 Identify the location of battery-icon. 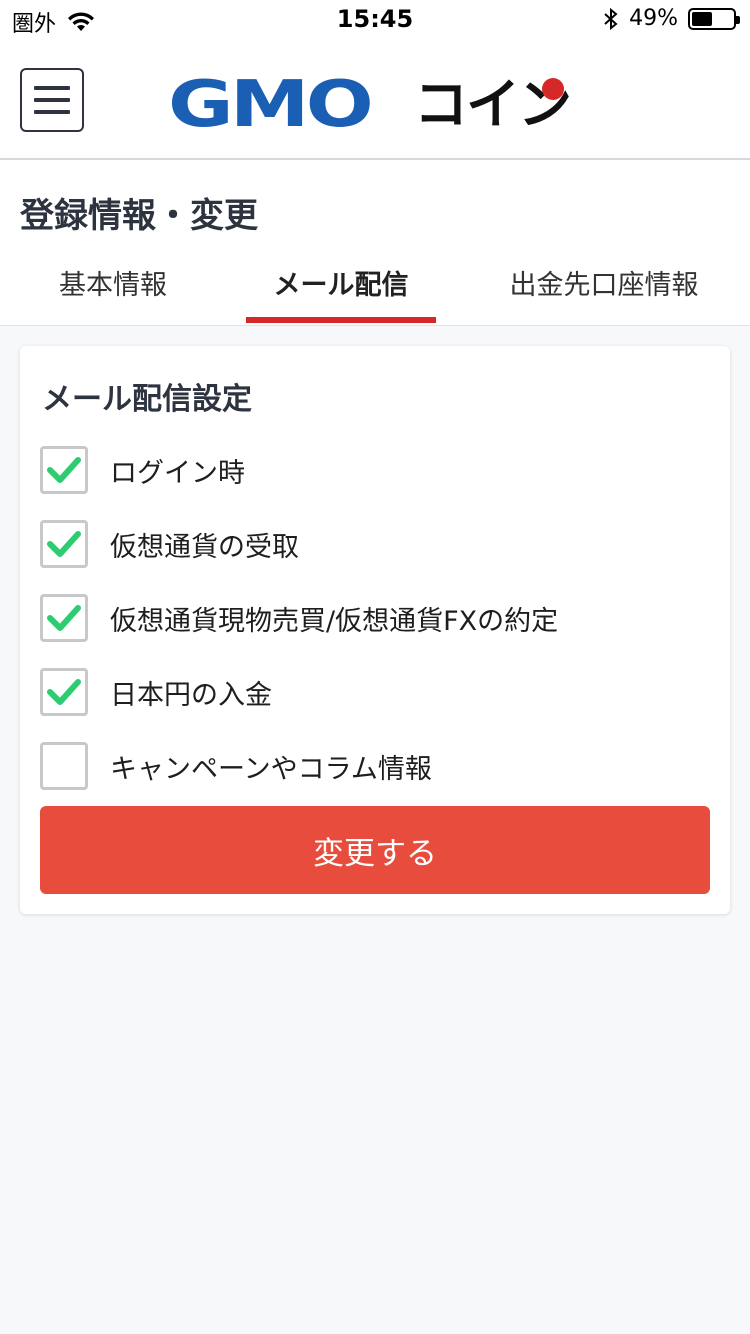
(714, 18).